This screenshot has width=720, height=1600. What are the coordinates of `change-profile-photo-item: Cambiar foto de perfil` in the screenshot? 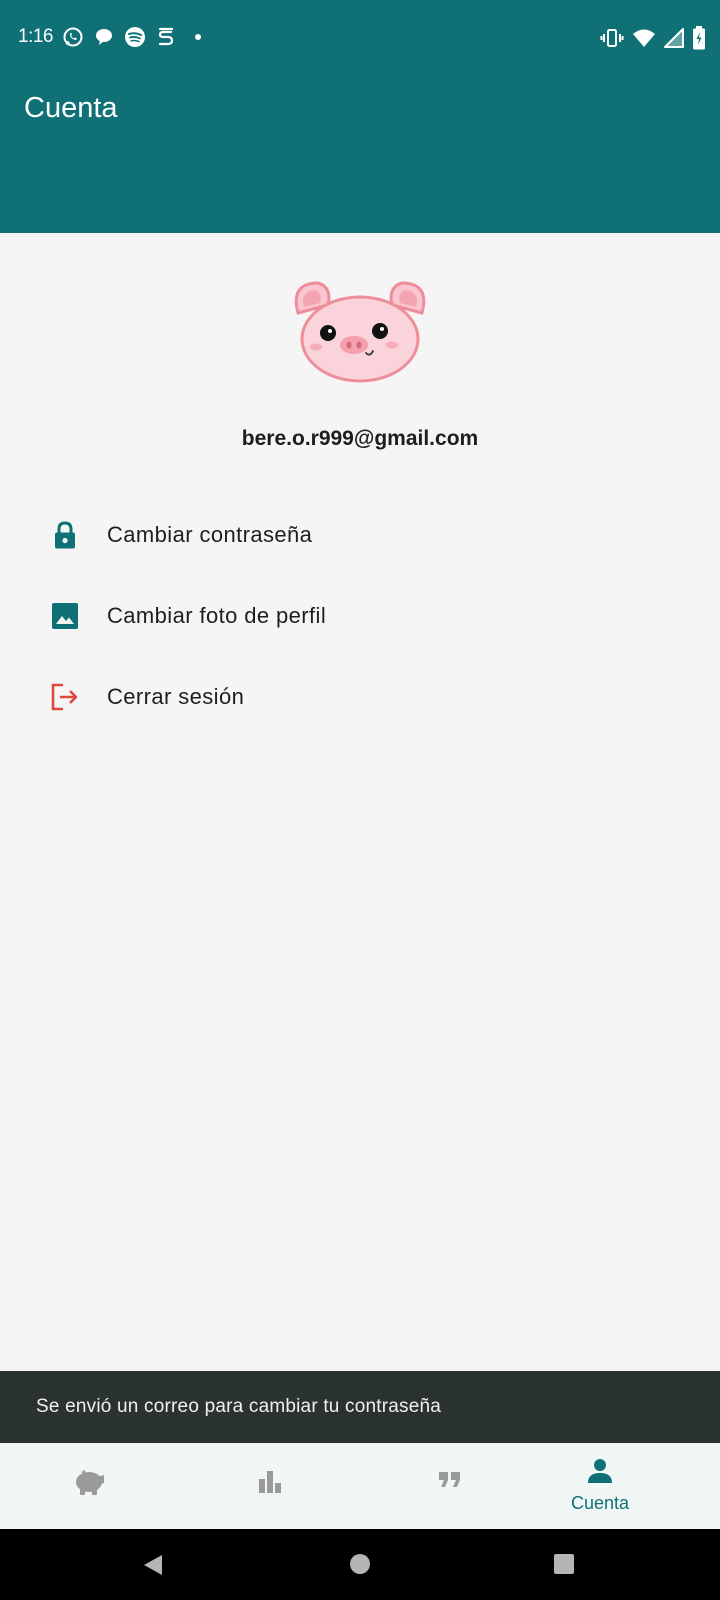 It's located at (360, 616).